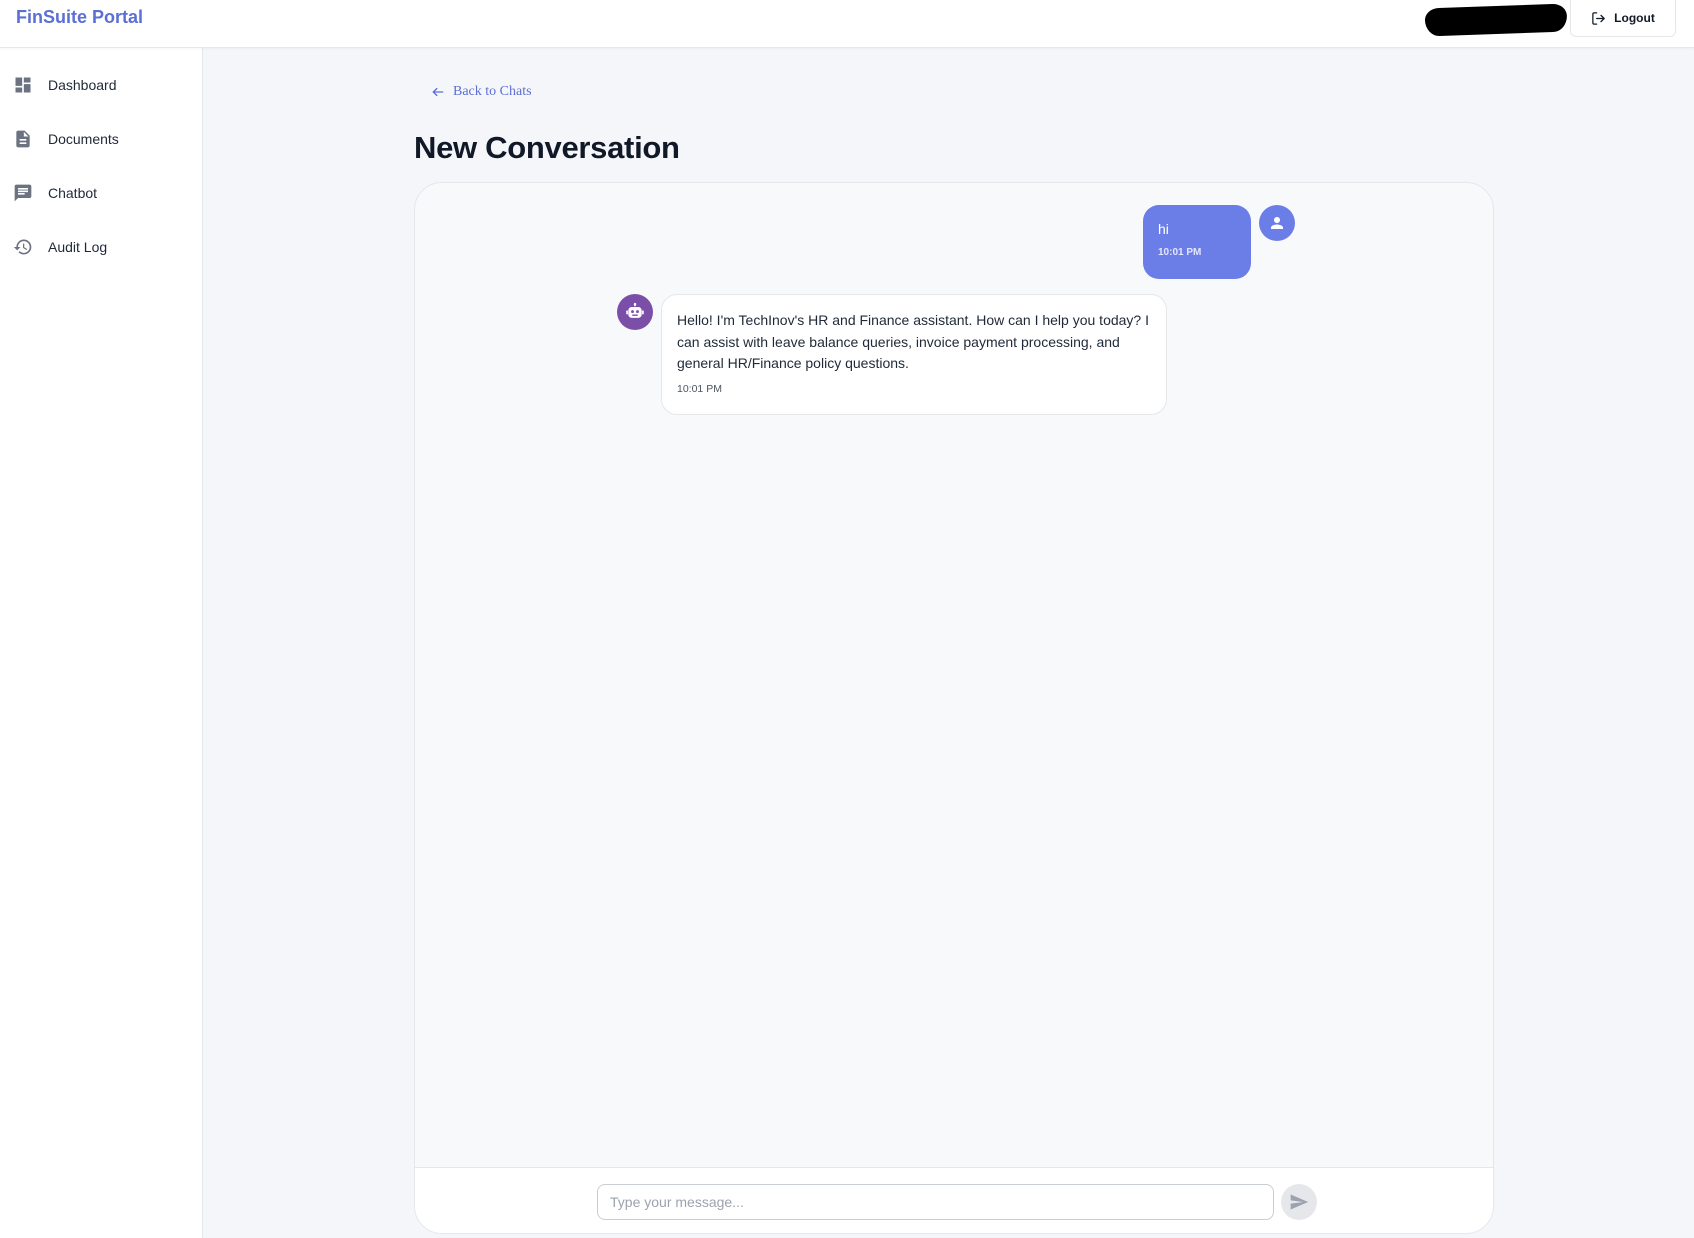 The height and width of the screenshot is (1238, 1694). I want to click on brand-title: FinSuite Portal, so click(79, 17).